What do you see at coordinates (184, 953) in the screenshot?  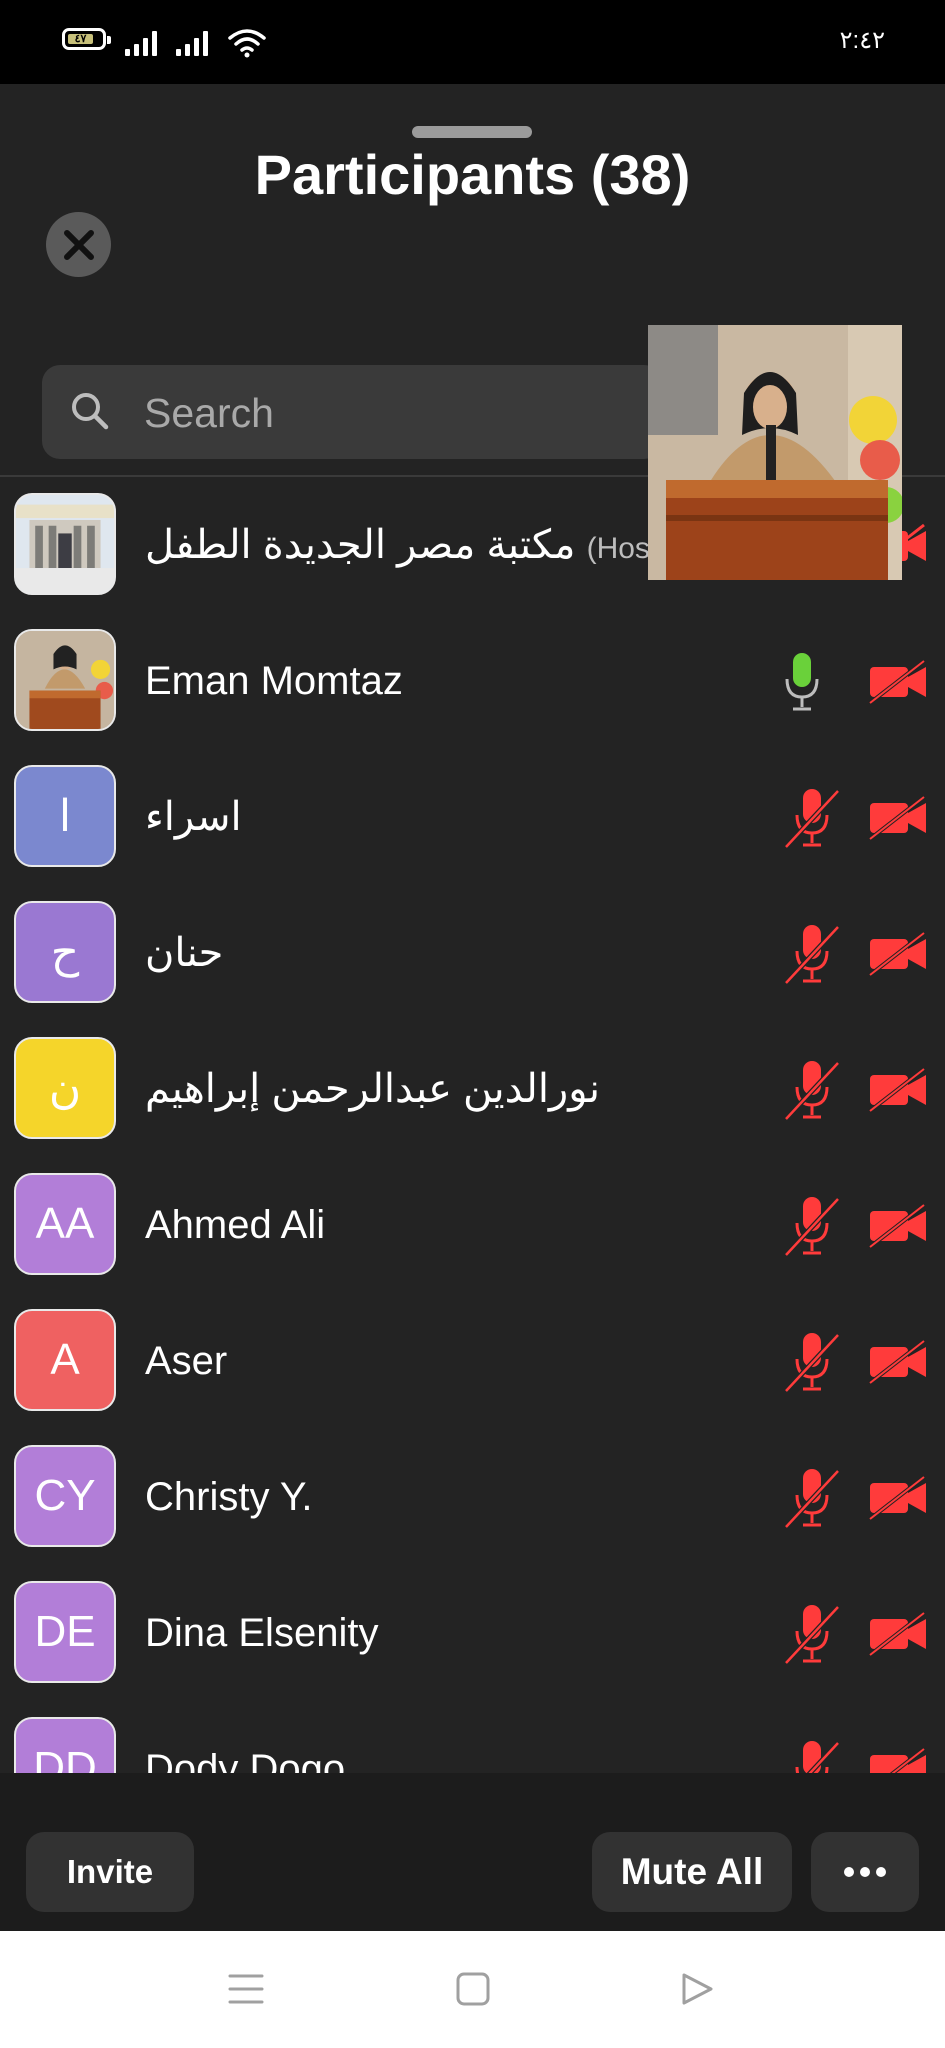 I see `participant-name: حنان` at bounding box center [184, 953].